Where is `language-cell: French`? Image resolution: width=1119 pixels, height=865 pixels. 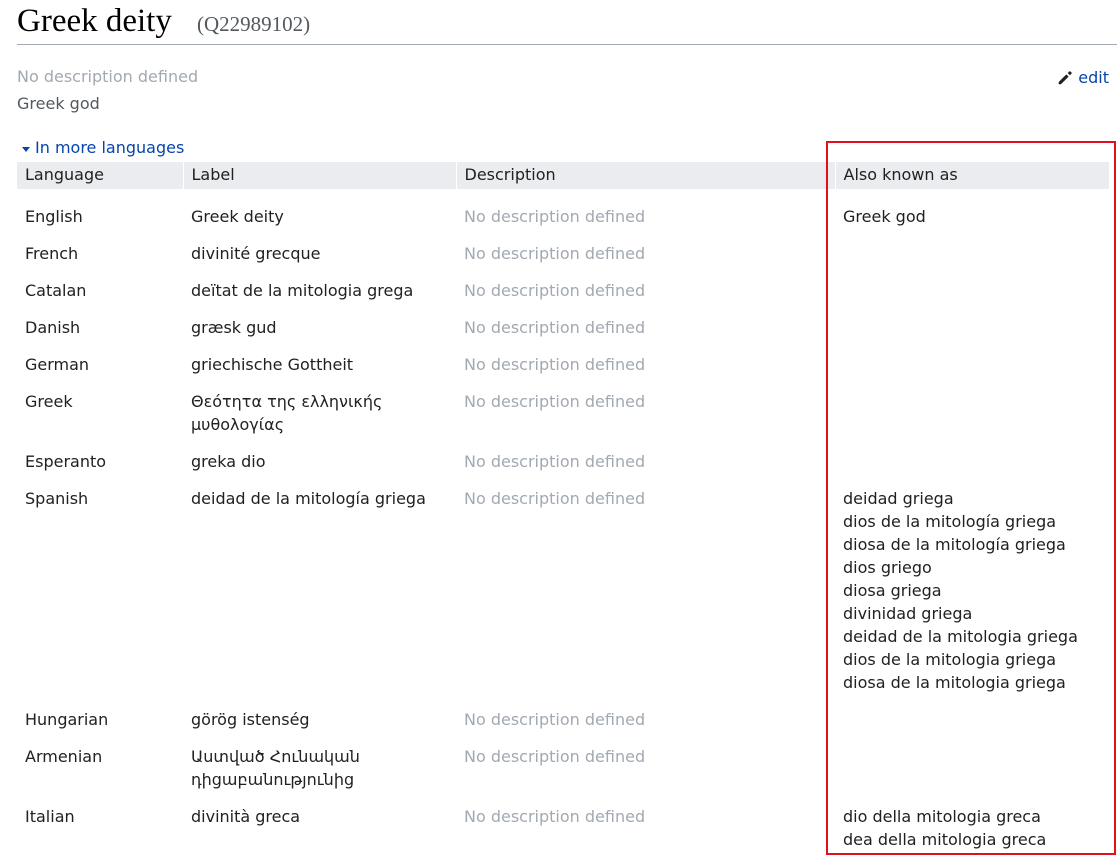 language-cell: French is located at coordinates (52, 253).